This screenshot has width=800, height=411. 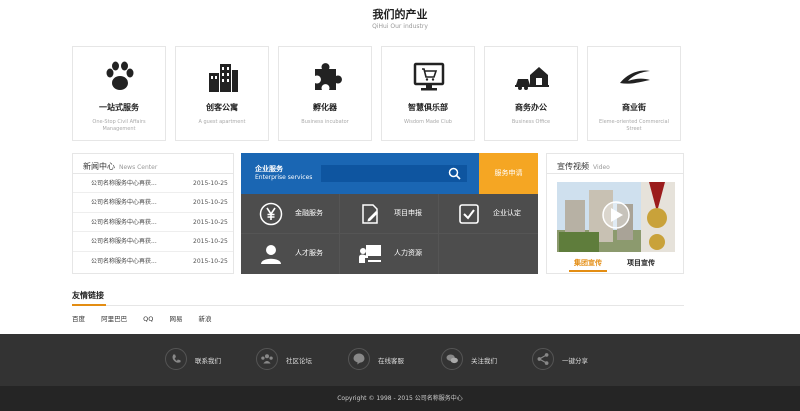 I want to click on link-sina: 新浪, so click(x=205, y=319).